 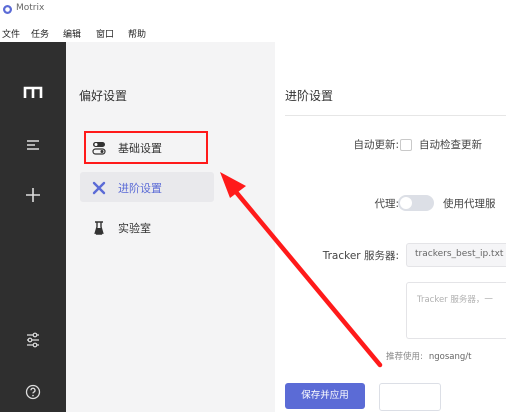 I want to click on auto-update-checkbox, so click(x=406, y=145).